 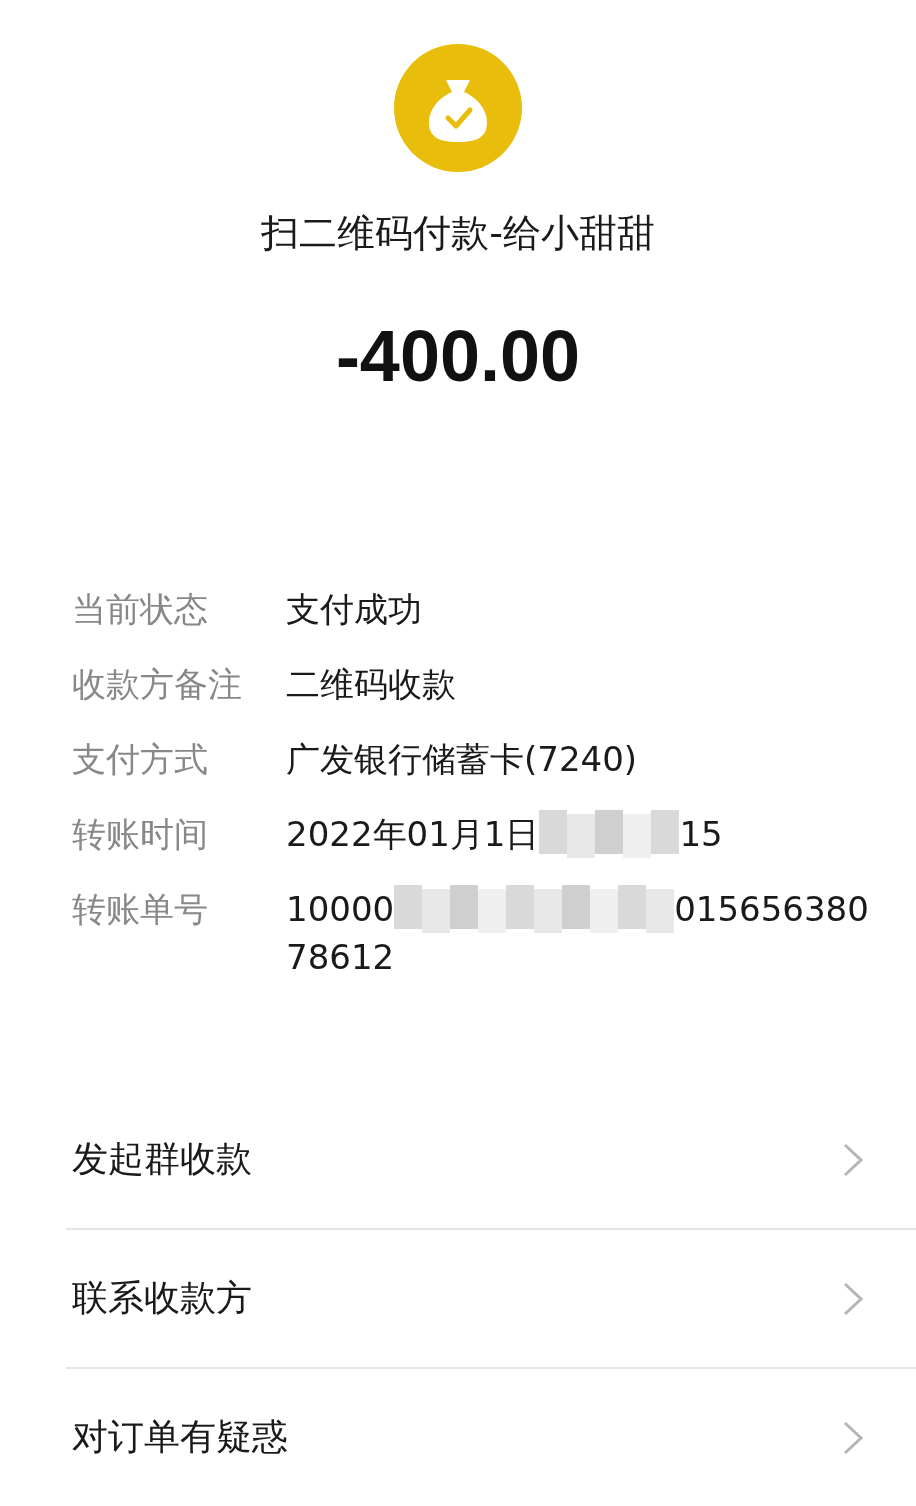 I want to click on menu-item: 联系收款方, so click(x=491, y=1298).